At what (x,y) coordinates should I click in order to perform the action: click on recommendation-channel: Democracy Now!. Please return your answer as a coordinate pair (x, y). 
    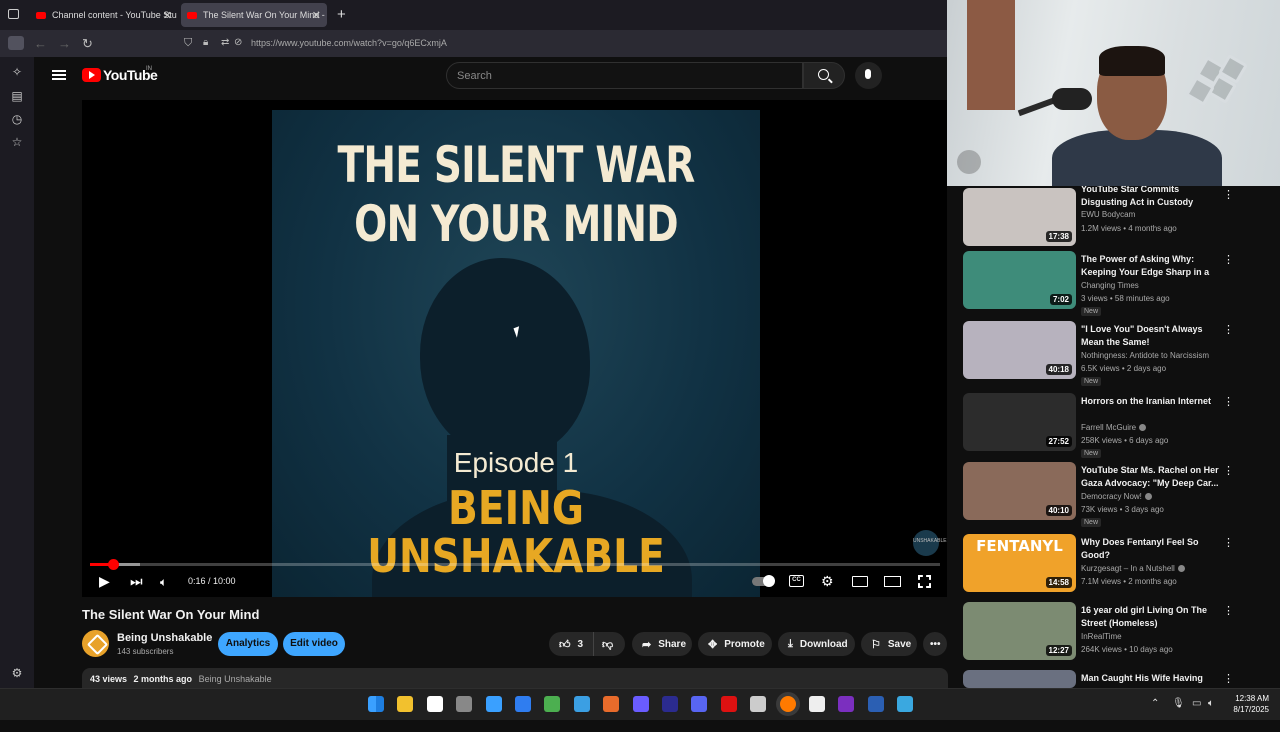
    Looking at the image, I should click on (1116, 496).